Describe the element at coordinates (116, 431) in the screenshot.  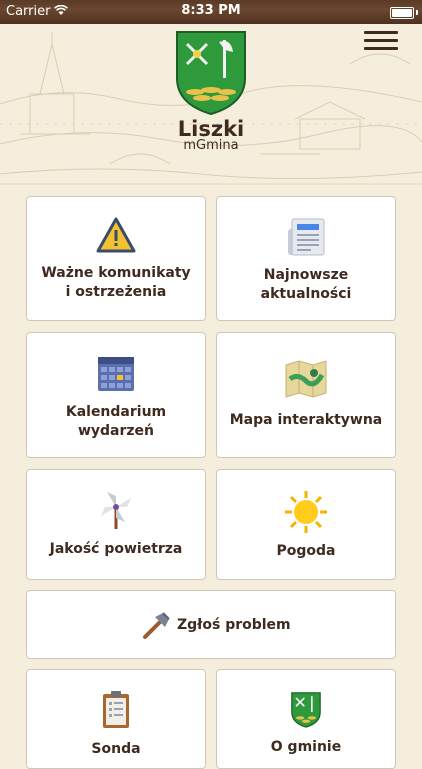
I see `tile-calendar-label-line2: wydarzeń` at that location.